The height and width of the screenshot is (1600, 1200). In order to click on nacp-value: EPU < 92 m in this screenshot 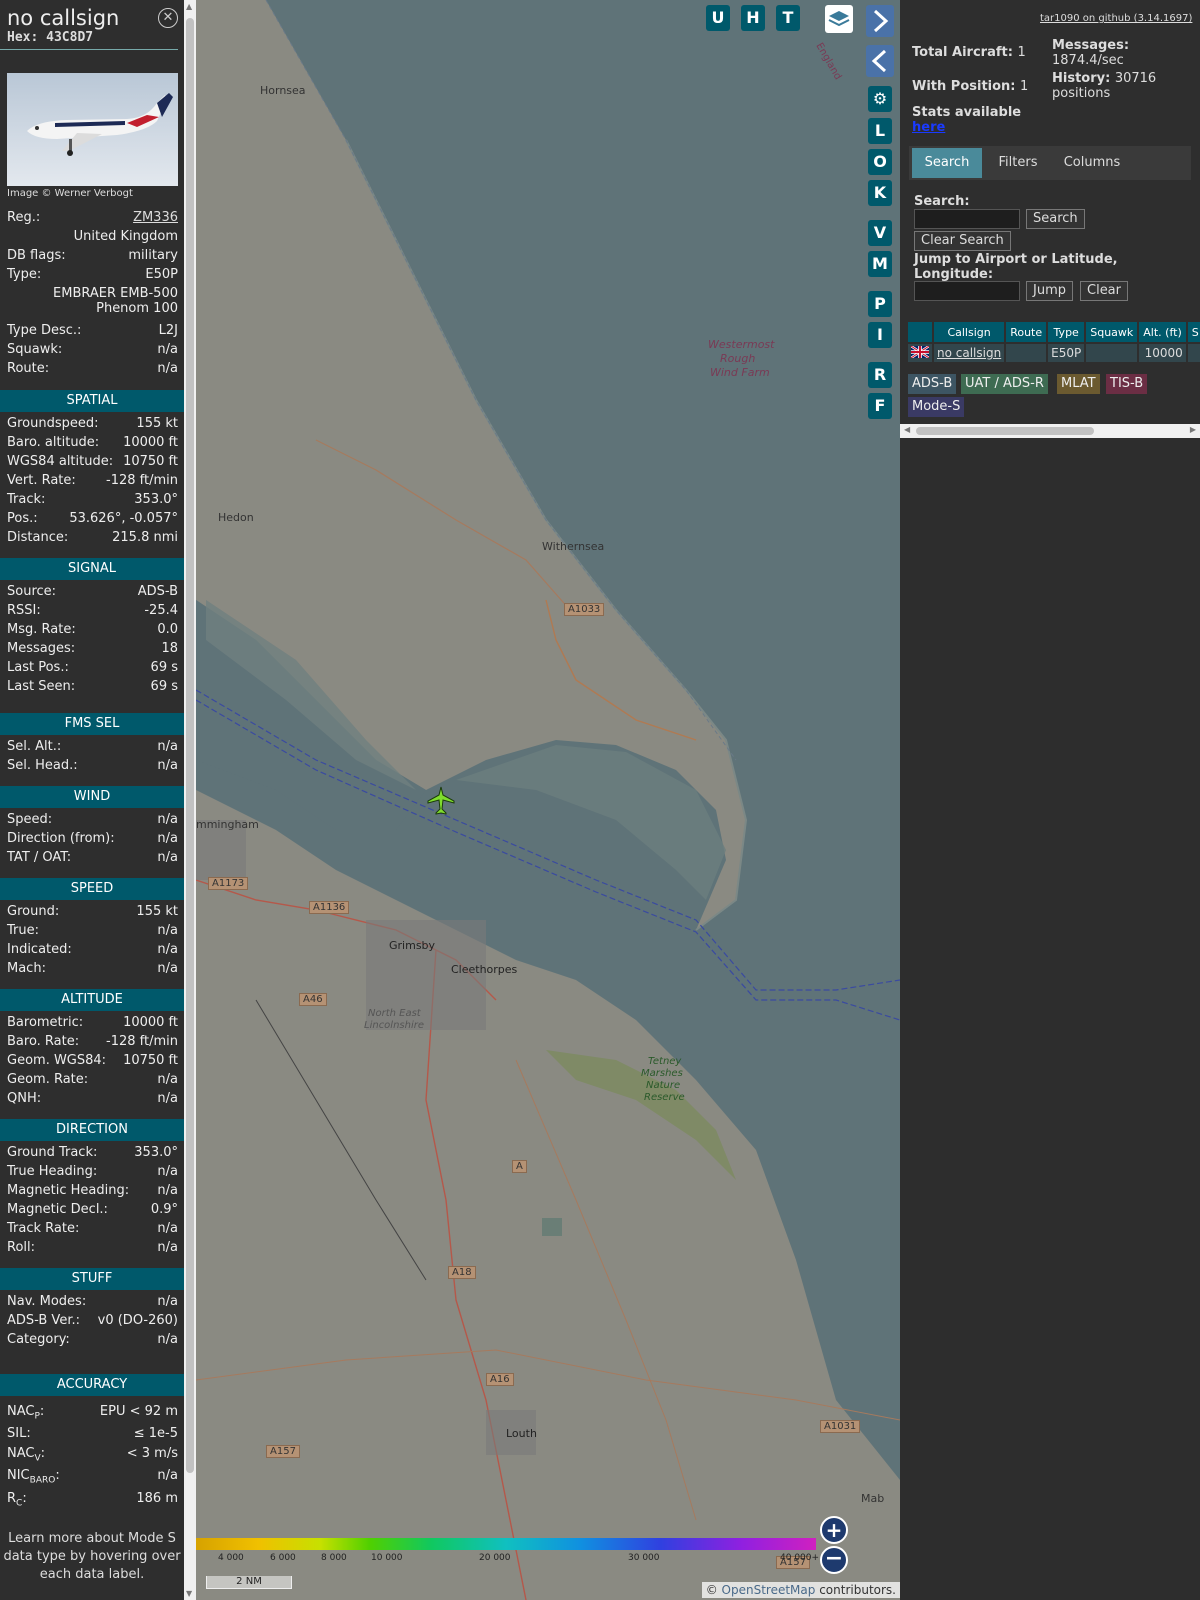, I will do `click(138, 1411)`.